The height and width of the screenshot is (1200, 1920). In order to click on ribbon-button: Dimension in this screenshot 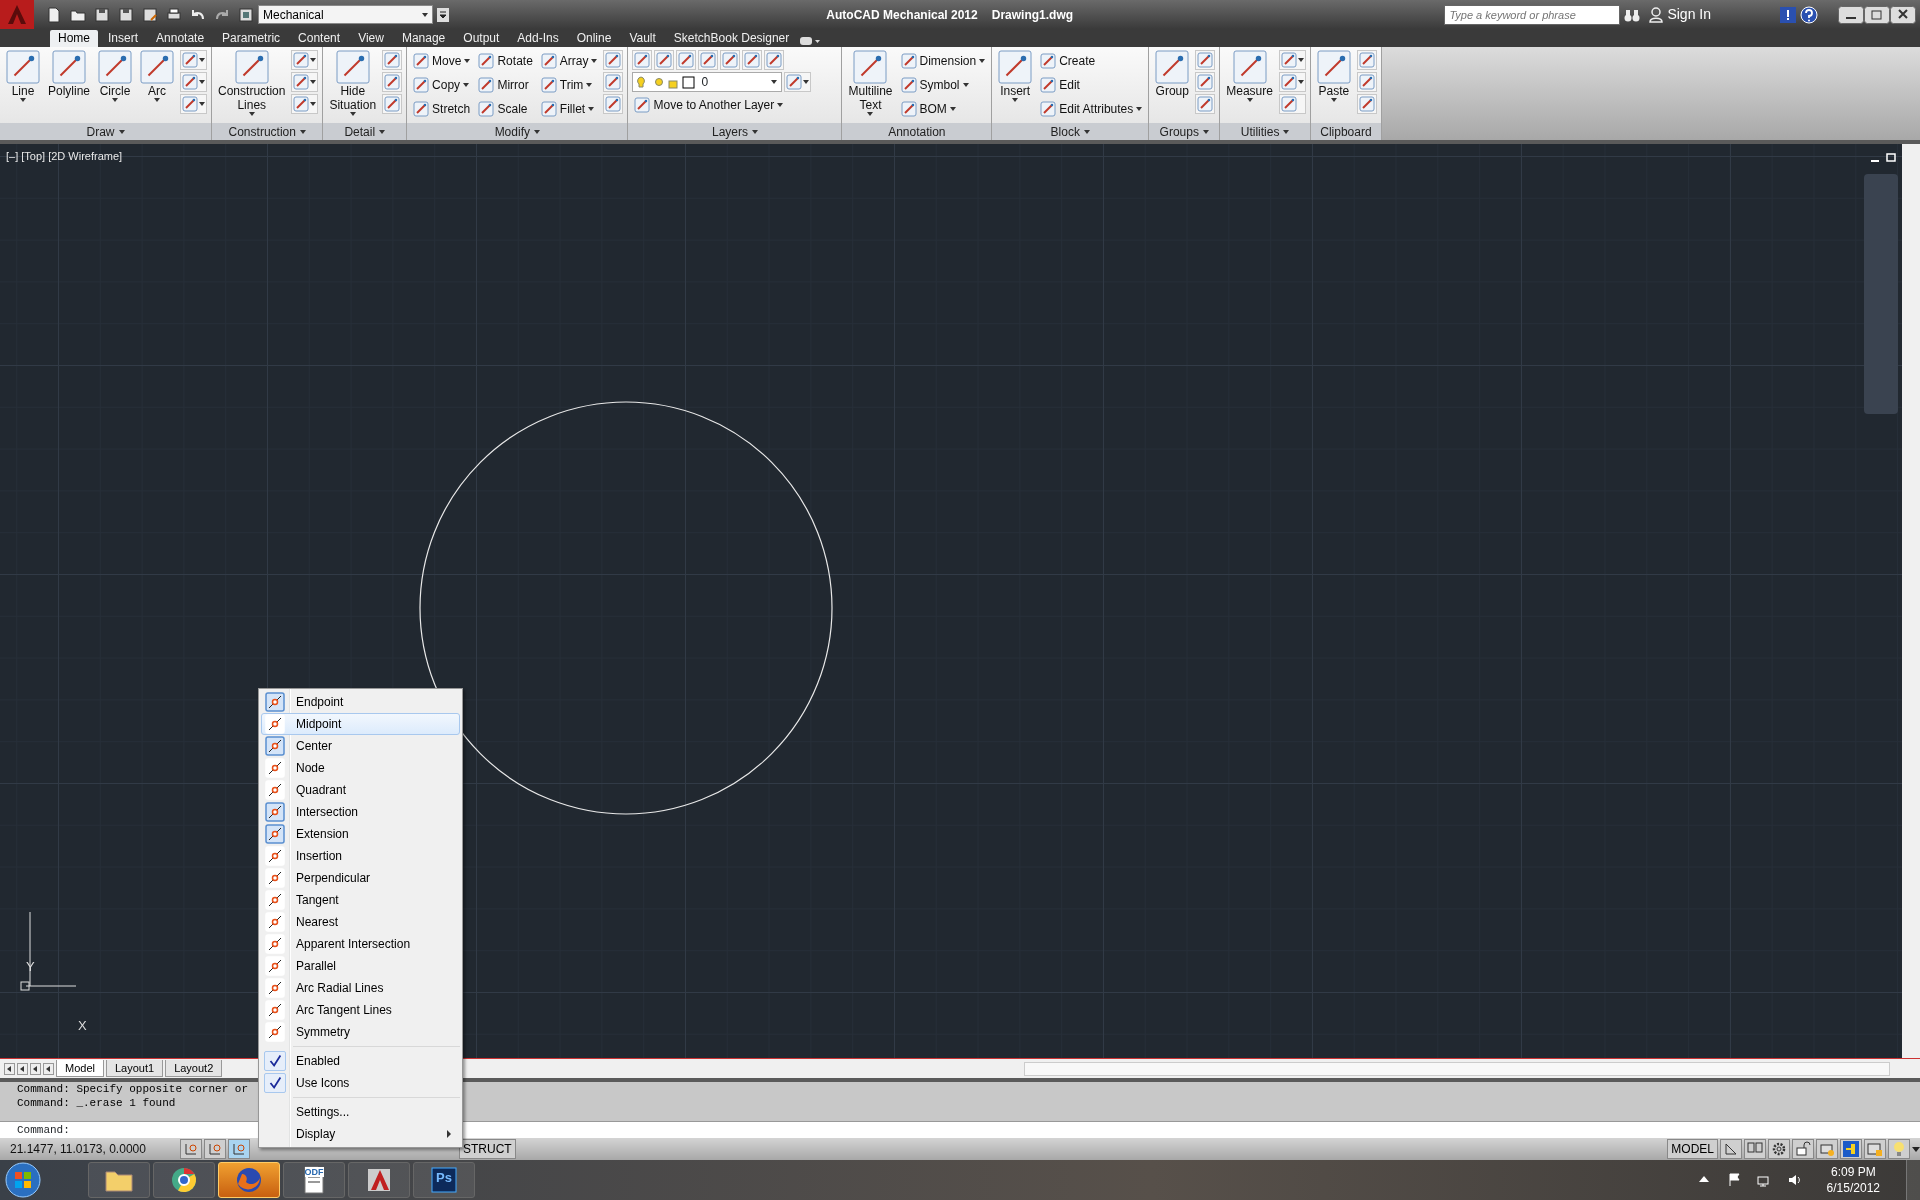, I will do `click(943, 61)`.